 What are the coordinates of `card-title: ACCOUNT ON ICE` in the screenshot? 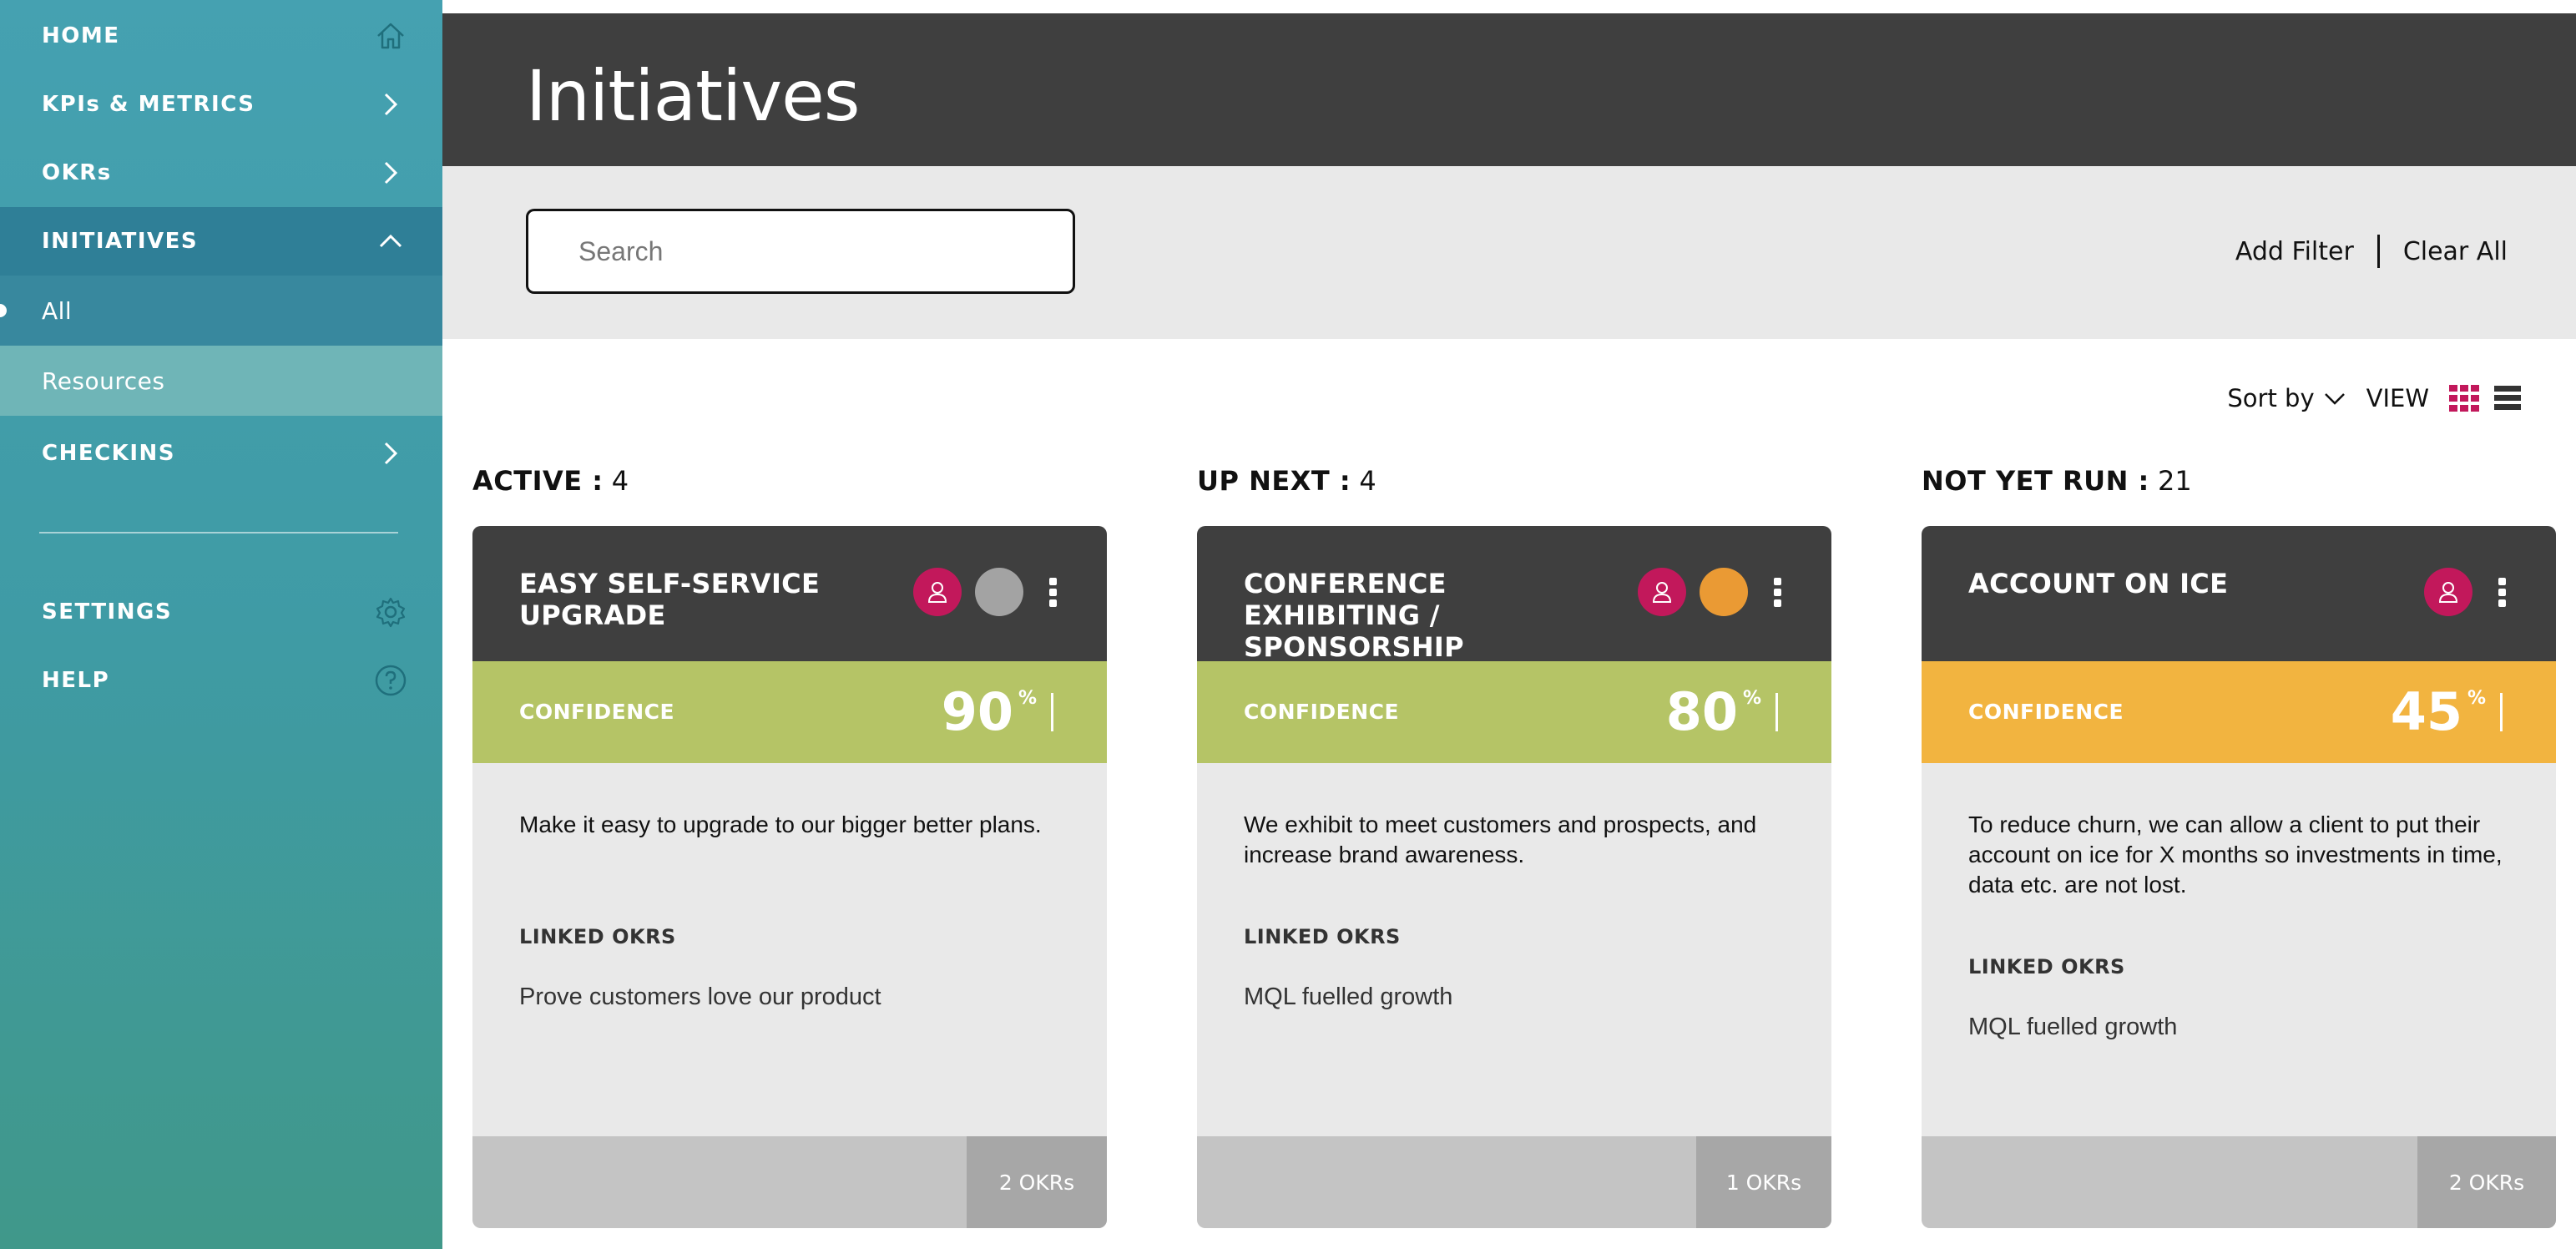 It's located at (2098, 583).